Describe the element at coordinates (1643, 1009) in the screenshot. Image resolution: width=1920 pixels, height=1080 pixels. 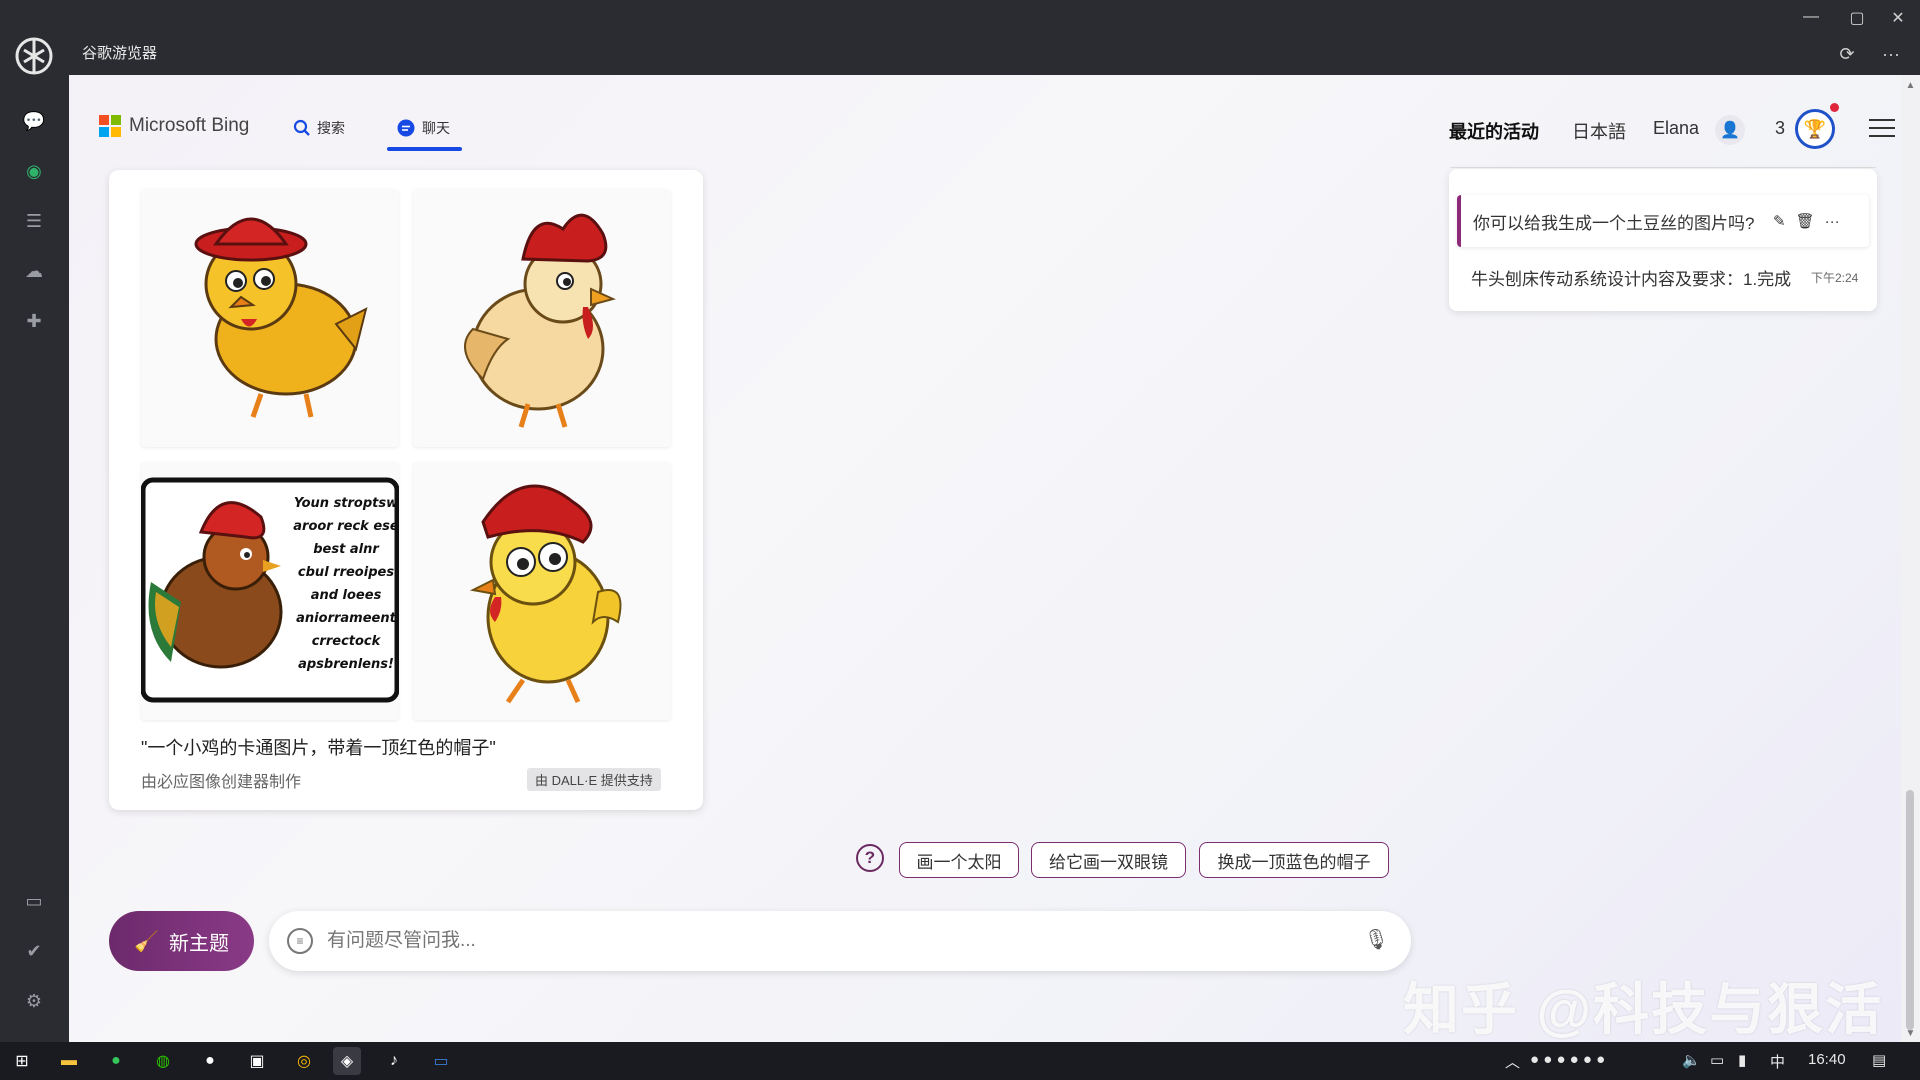
I see `zhihu-watermark: 知乎 @科技与狠活` at that location.